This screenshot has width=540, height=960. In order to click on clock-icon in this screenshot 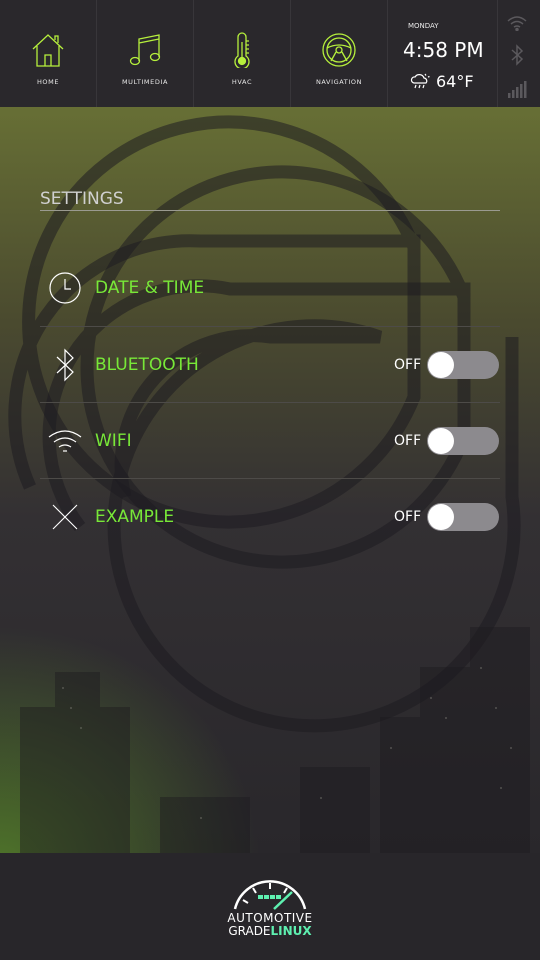, I will do `click(65, 288)`.